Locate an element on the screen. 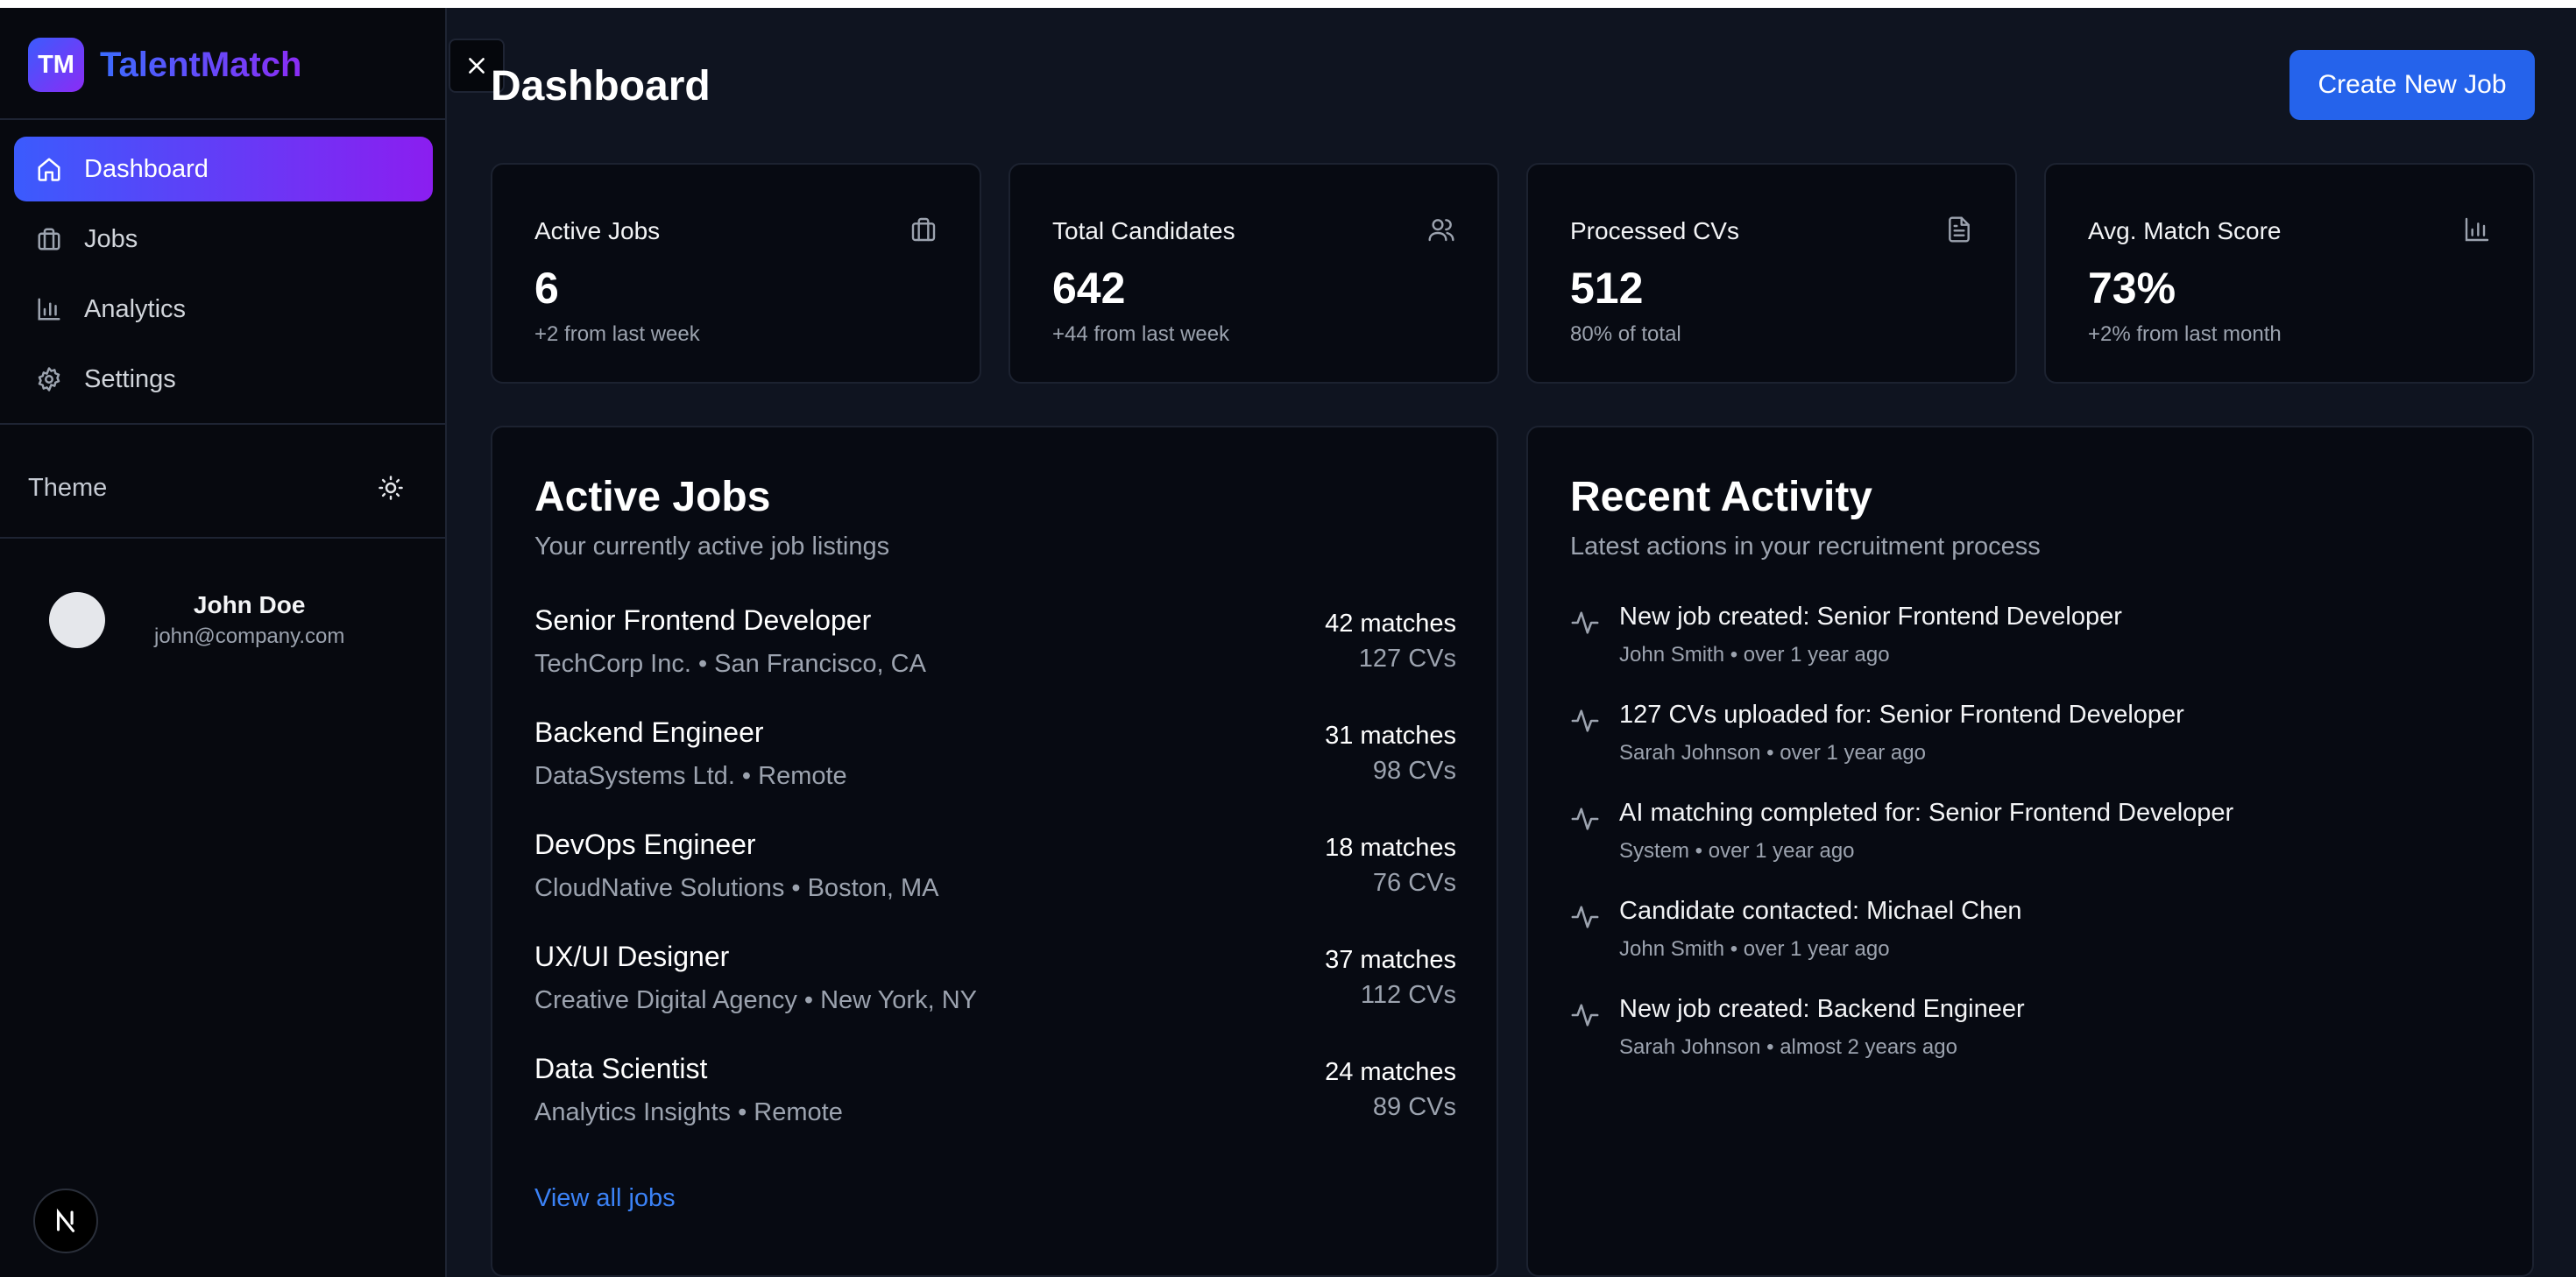 The height and width of the screenshot is (1277, 2576). theme-label: Theme is located at coordinates (68, 487).